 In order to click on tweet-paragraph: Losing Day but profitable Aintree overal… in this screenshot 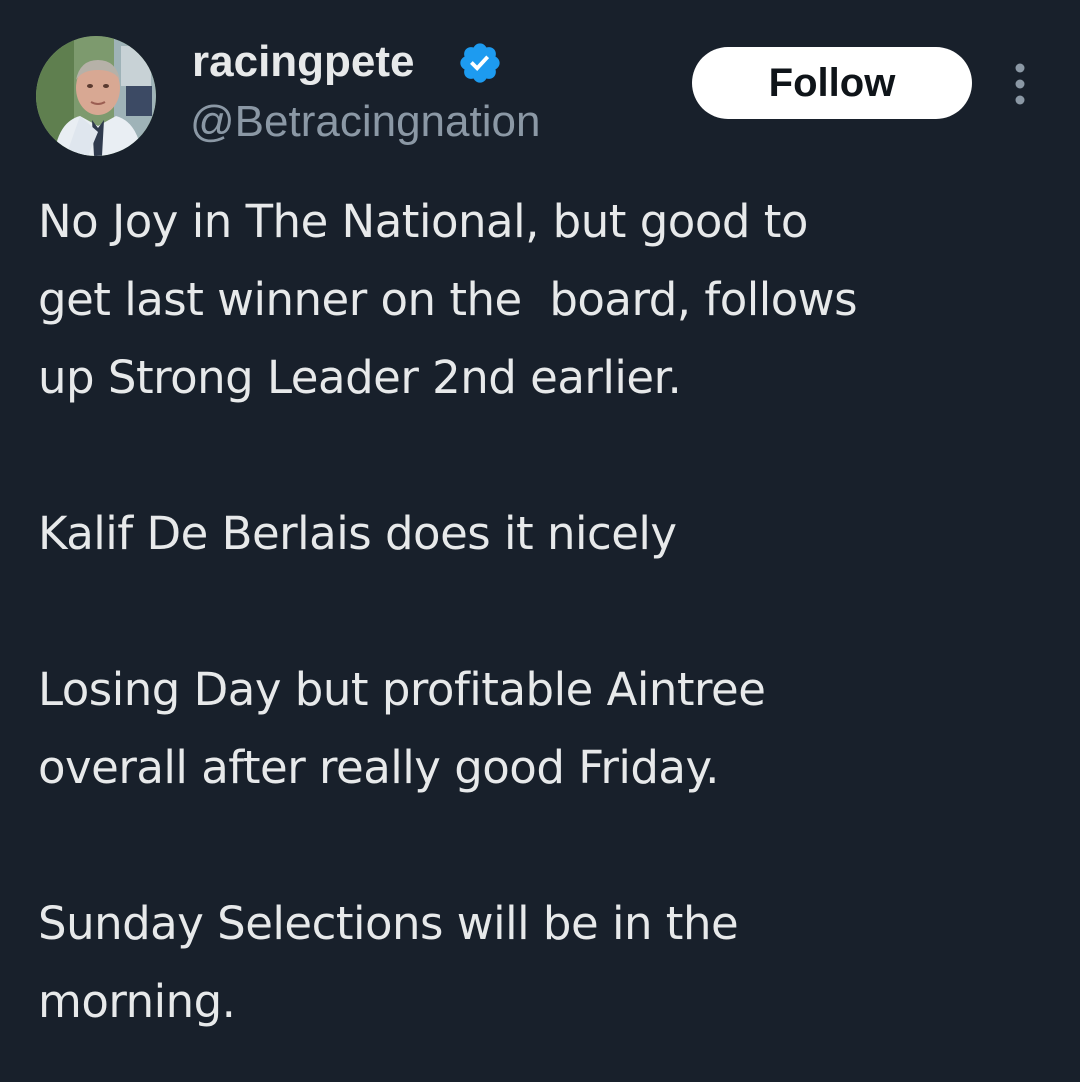, I will do `click(402, 728)`.